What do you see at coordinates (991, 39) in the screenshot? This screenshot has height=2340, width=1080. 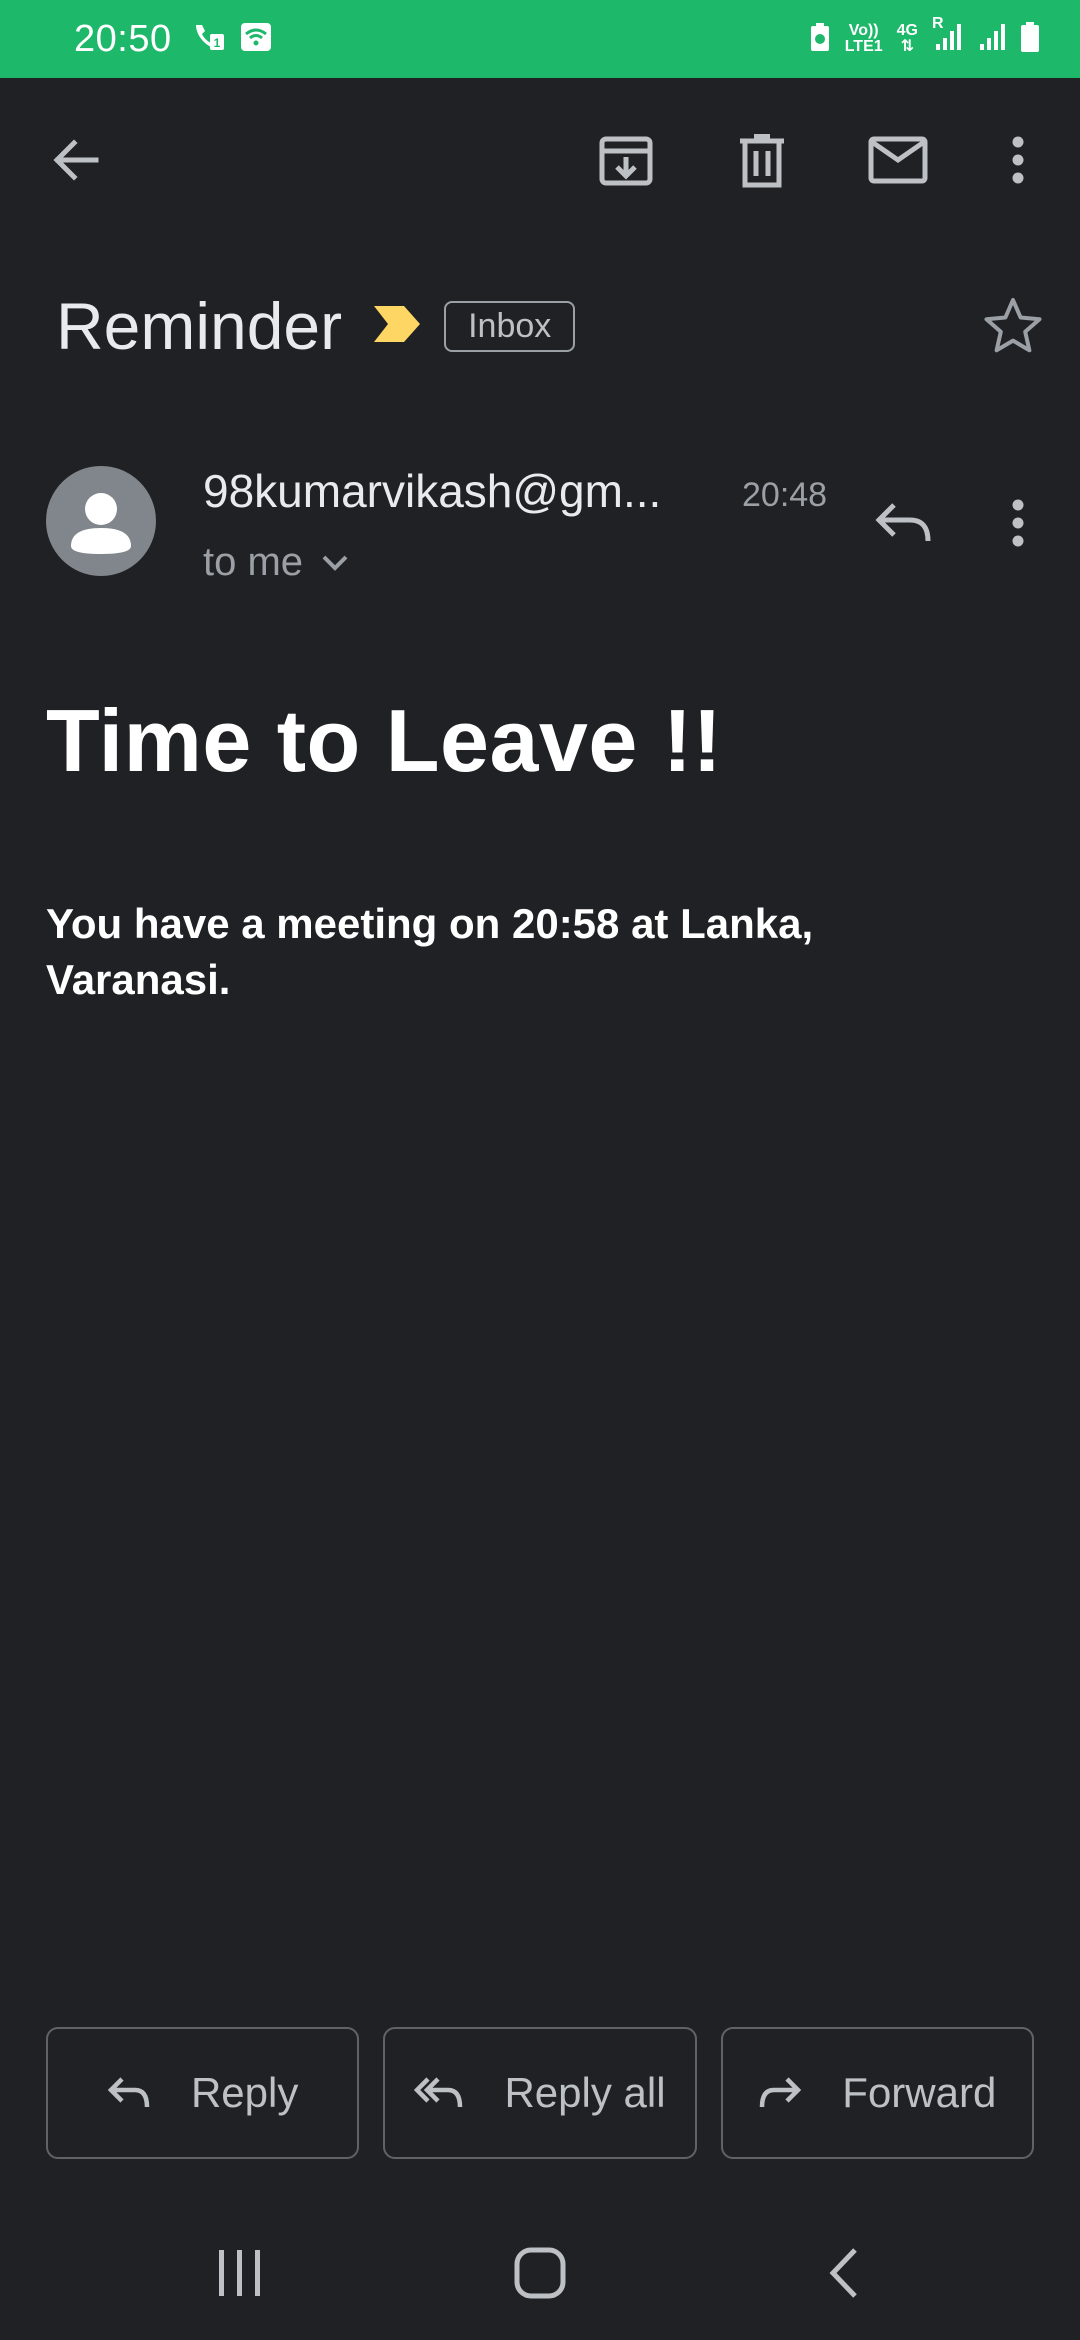 I see `signal-icon` at bounding box center [991, 39].